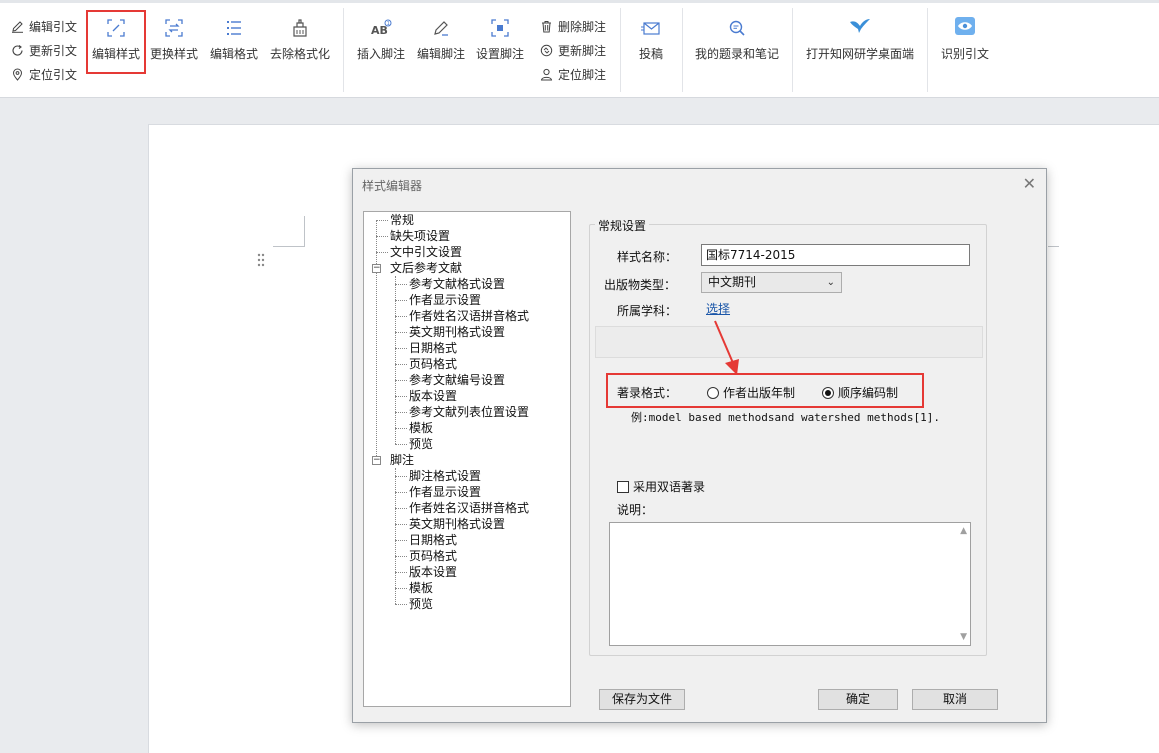 The width and height of the screenshot is (1159, 753). I want to click on tree-item-foot: 英文期刊格式设置, so click(457, 524).